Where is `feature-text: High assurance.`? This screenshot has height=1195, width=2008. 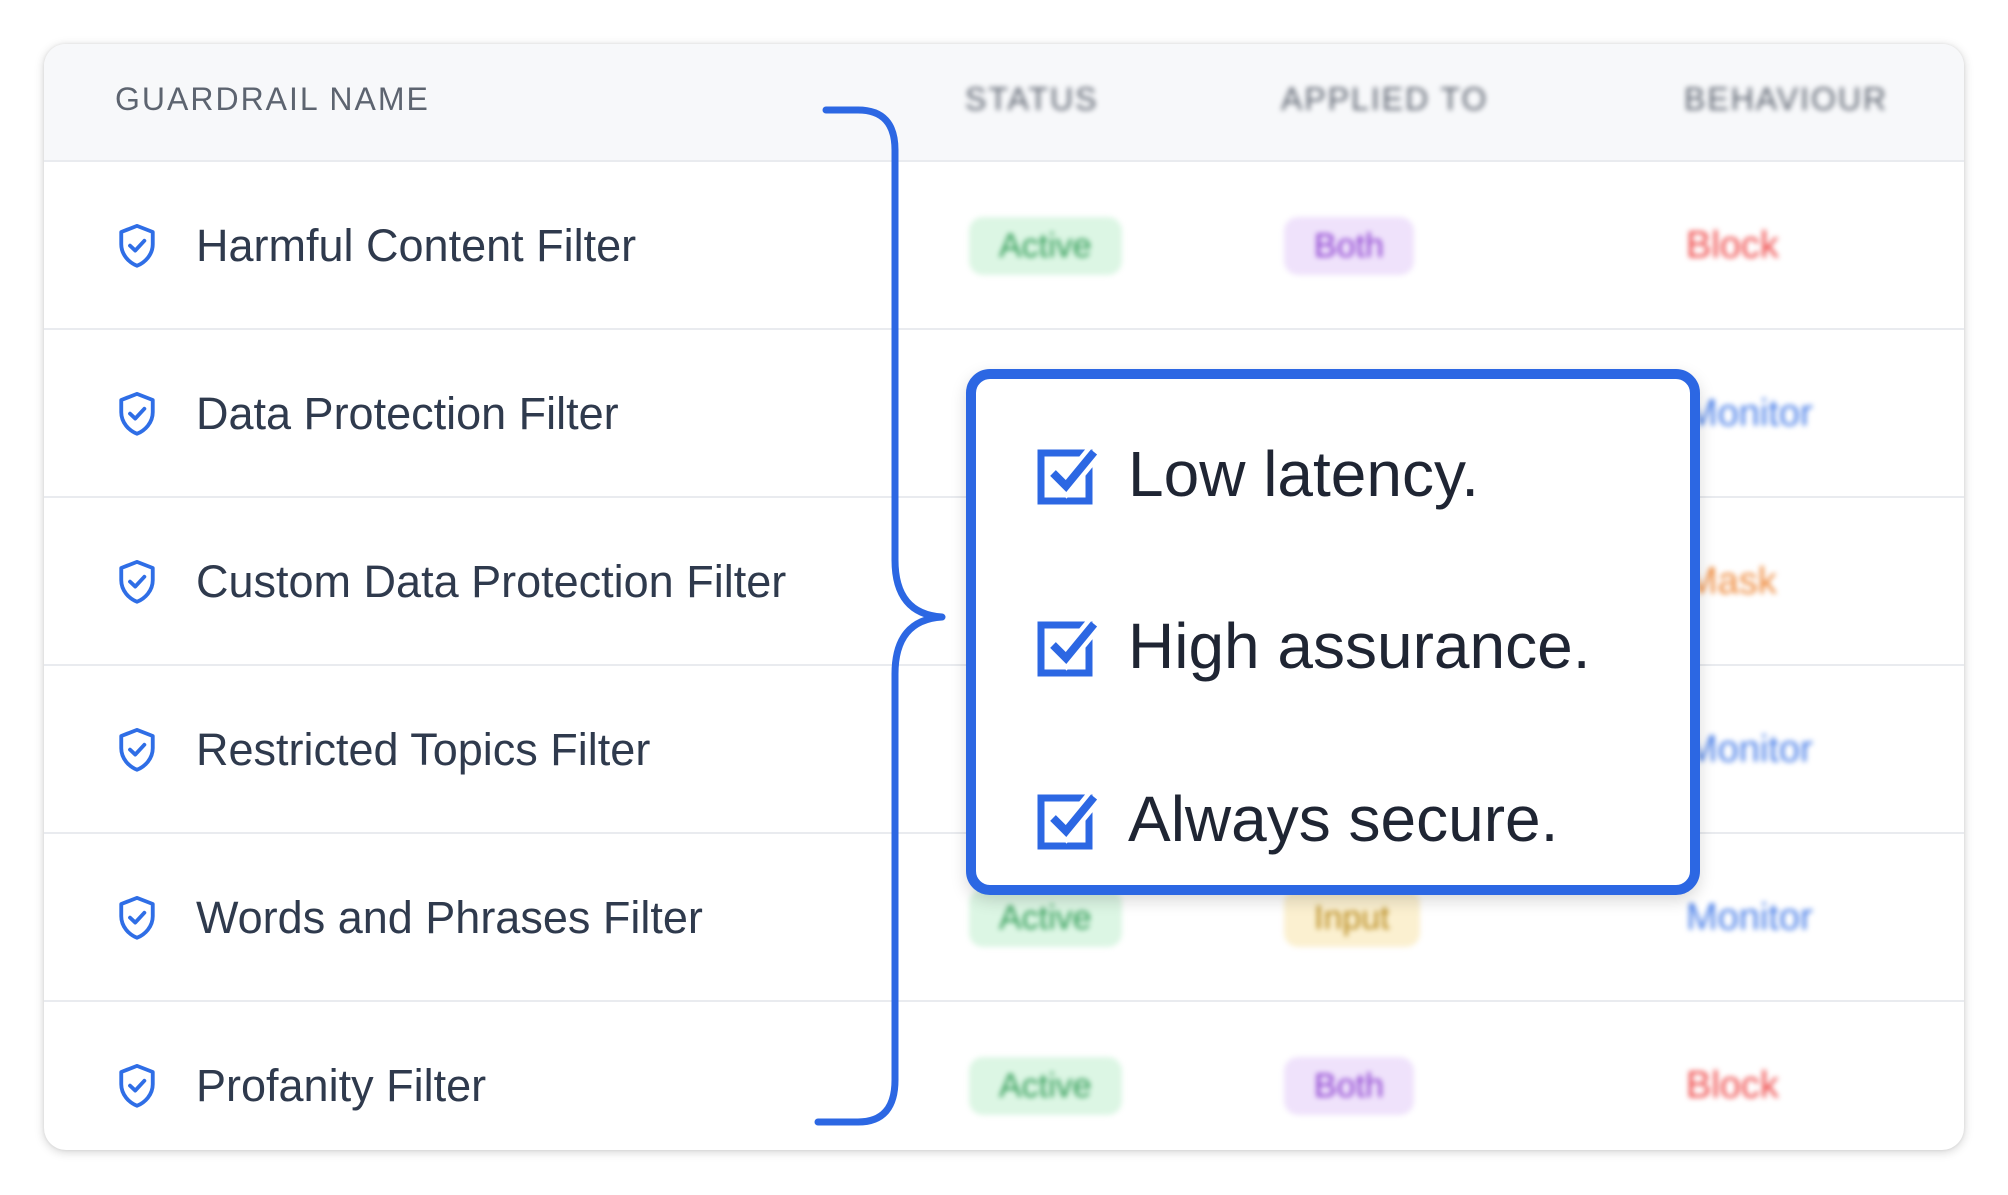
feature-text: High assurance. is located at coordinates (1359, 646).